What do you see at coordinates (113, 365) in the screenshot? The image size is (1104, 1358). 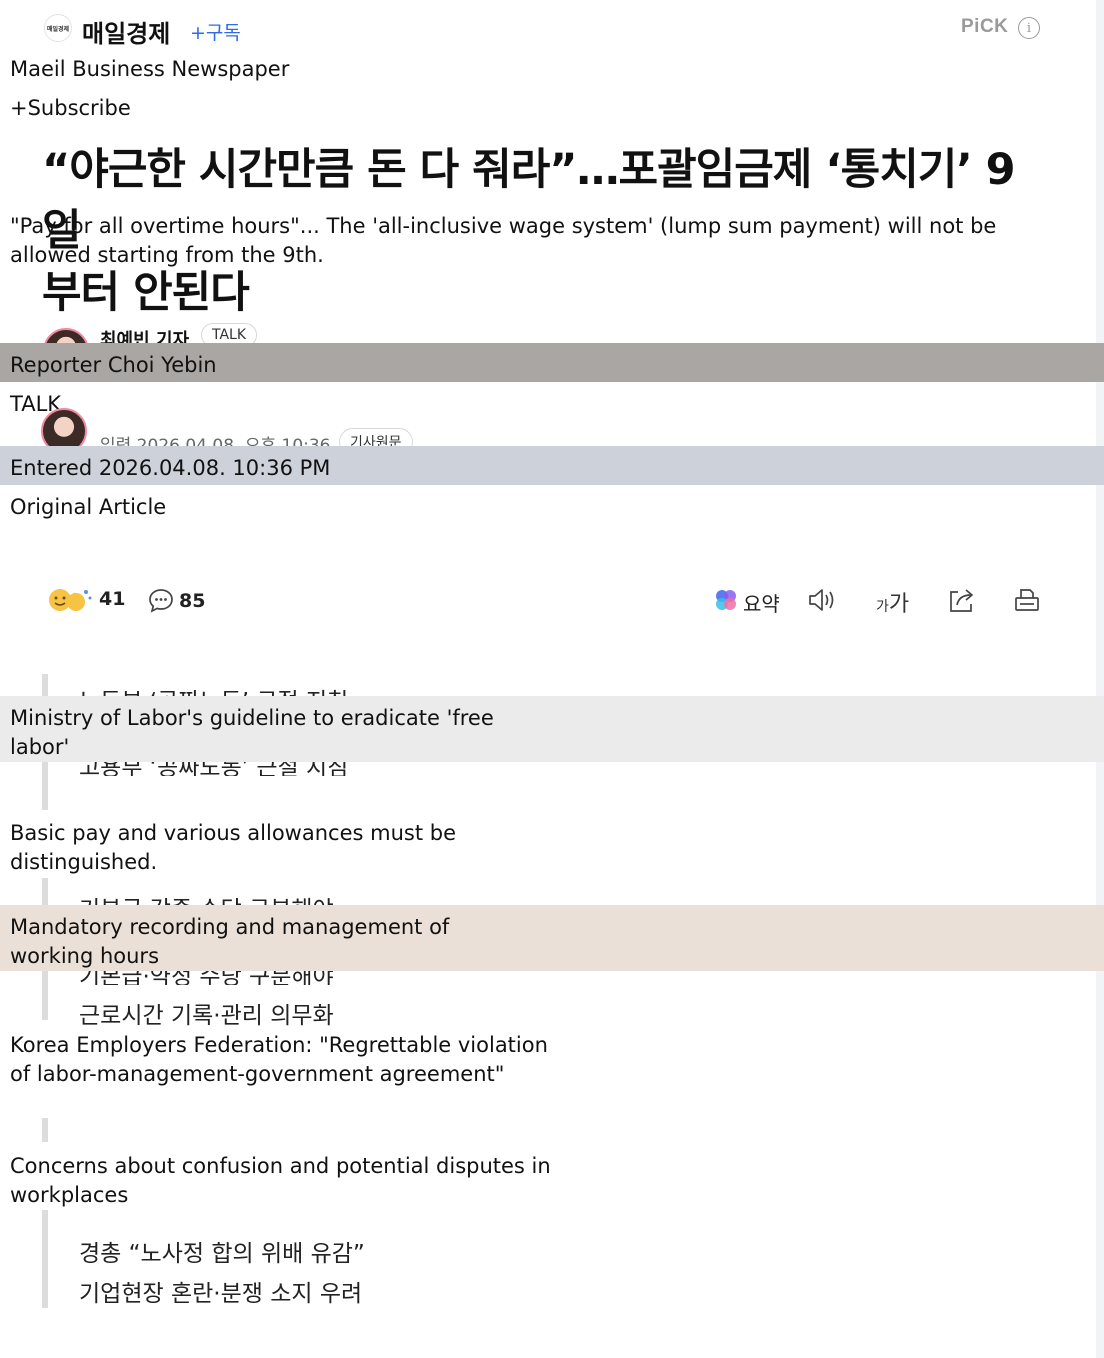 I see `reporter-name-translation: Reporter Choi Yebin` at bounding box center [113, 365].